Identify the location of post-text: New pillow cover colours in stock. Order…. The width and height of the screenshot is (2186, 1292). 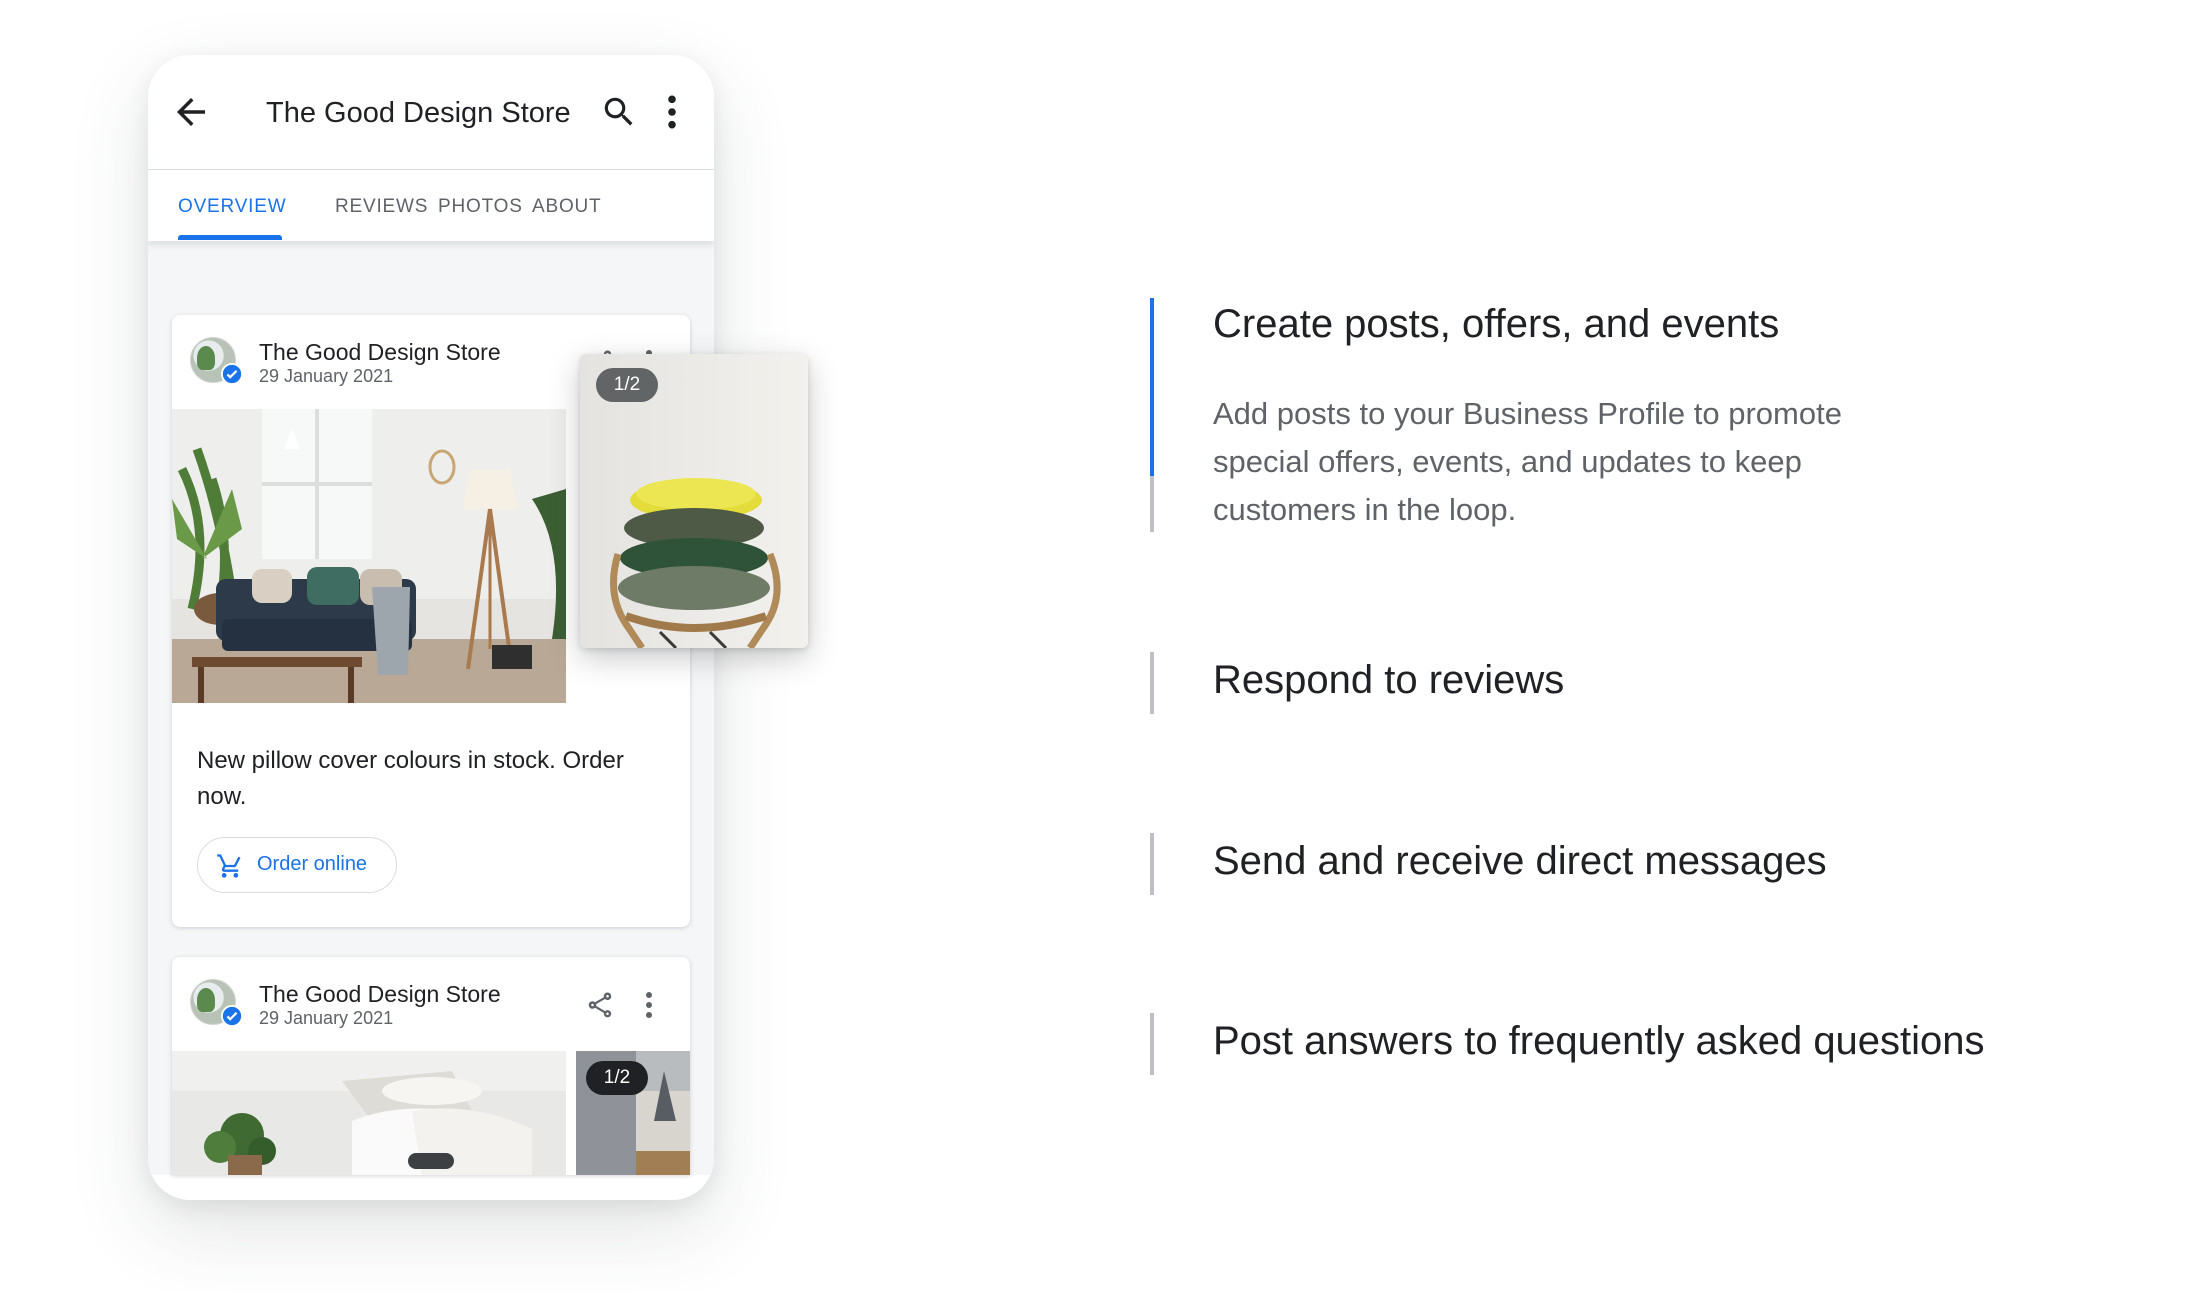
(410, 778).